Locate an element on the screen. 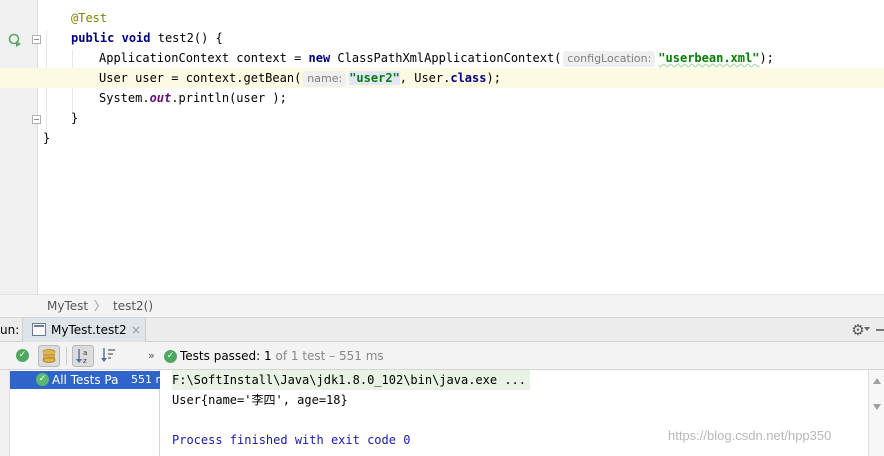  statement-println: System.out.println(user ); is located at coordinates (193, 98).